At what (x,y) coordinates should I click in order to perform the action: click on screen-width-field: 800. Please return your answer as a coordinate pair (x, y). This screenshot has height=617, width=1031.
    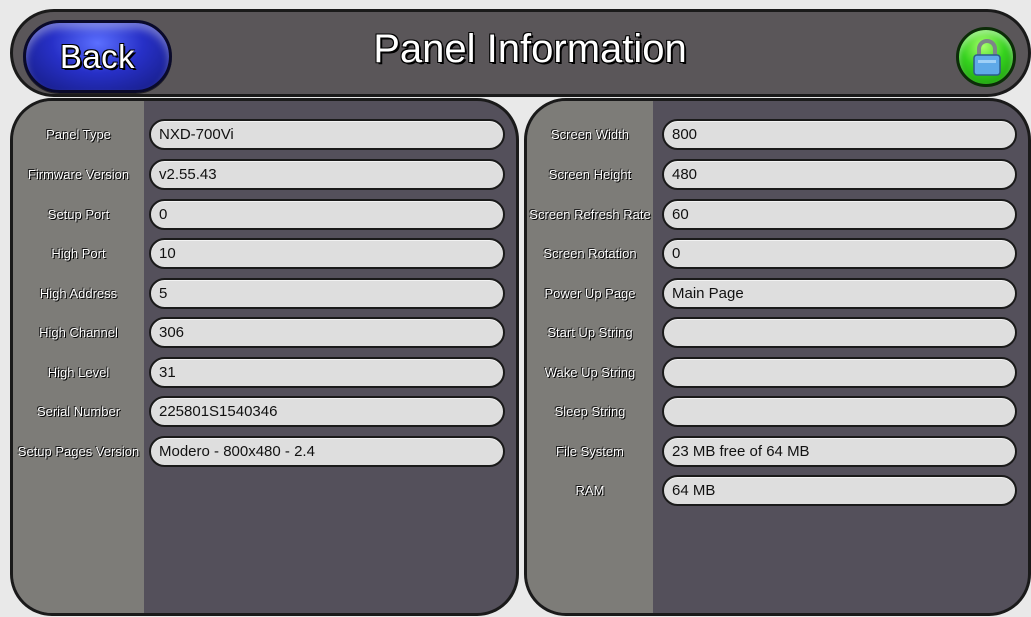
    Looking at the image, I should click on (839, 134).